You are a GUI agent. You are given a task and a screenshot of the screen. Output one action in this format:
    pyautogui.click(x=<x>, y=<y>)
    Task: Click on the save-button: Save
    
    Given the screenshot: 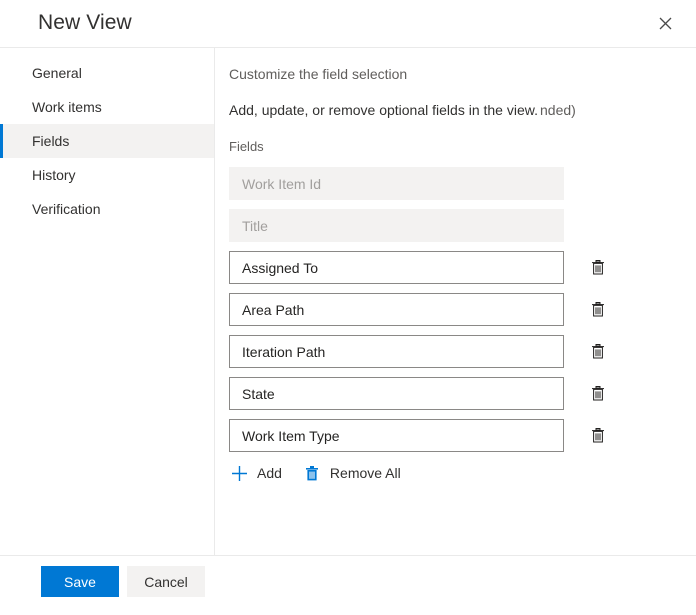 What is the action you would take?
    pyautogui.click(x=80, y=581)
    